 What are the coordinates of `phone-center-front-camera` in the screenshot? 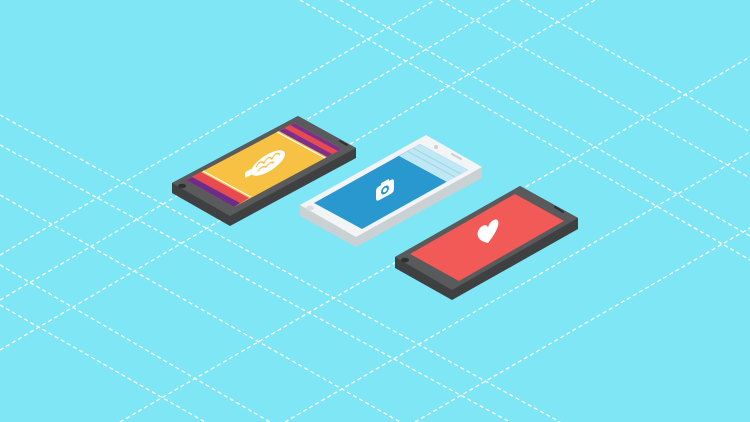 It's located at (436, 147).